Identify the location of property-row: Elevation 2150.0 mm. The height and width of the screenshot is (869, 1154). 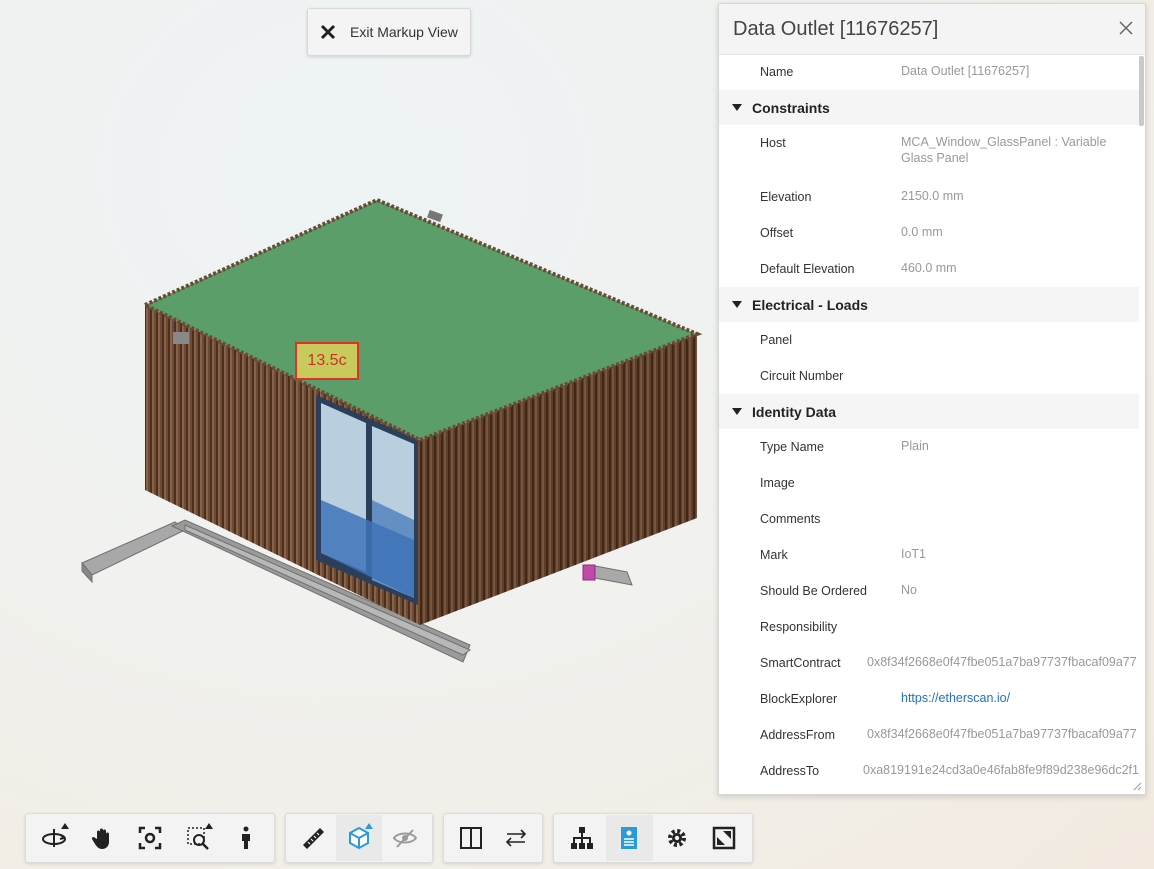
(929, 197).